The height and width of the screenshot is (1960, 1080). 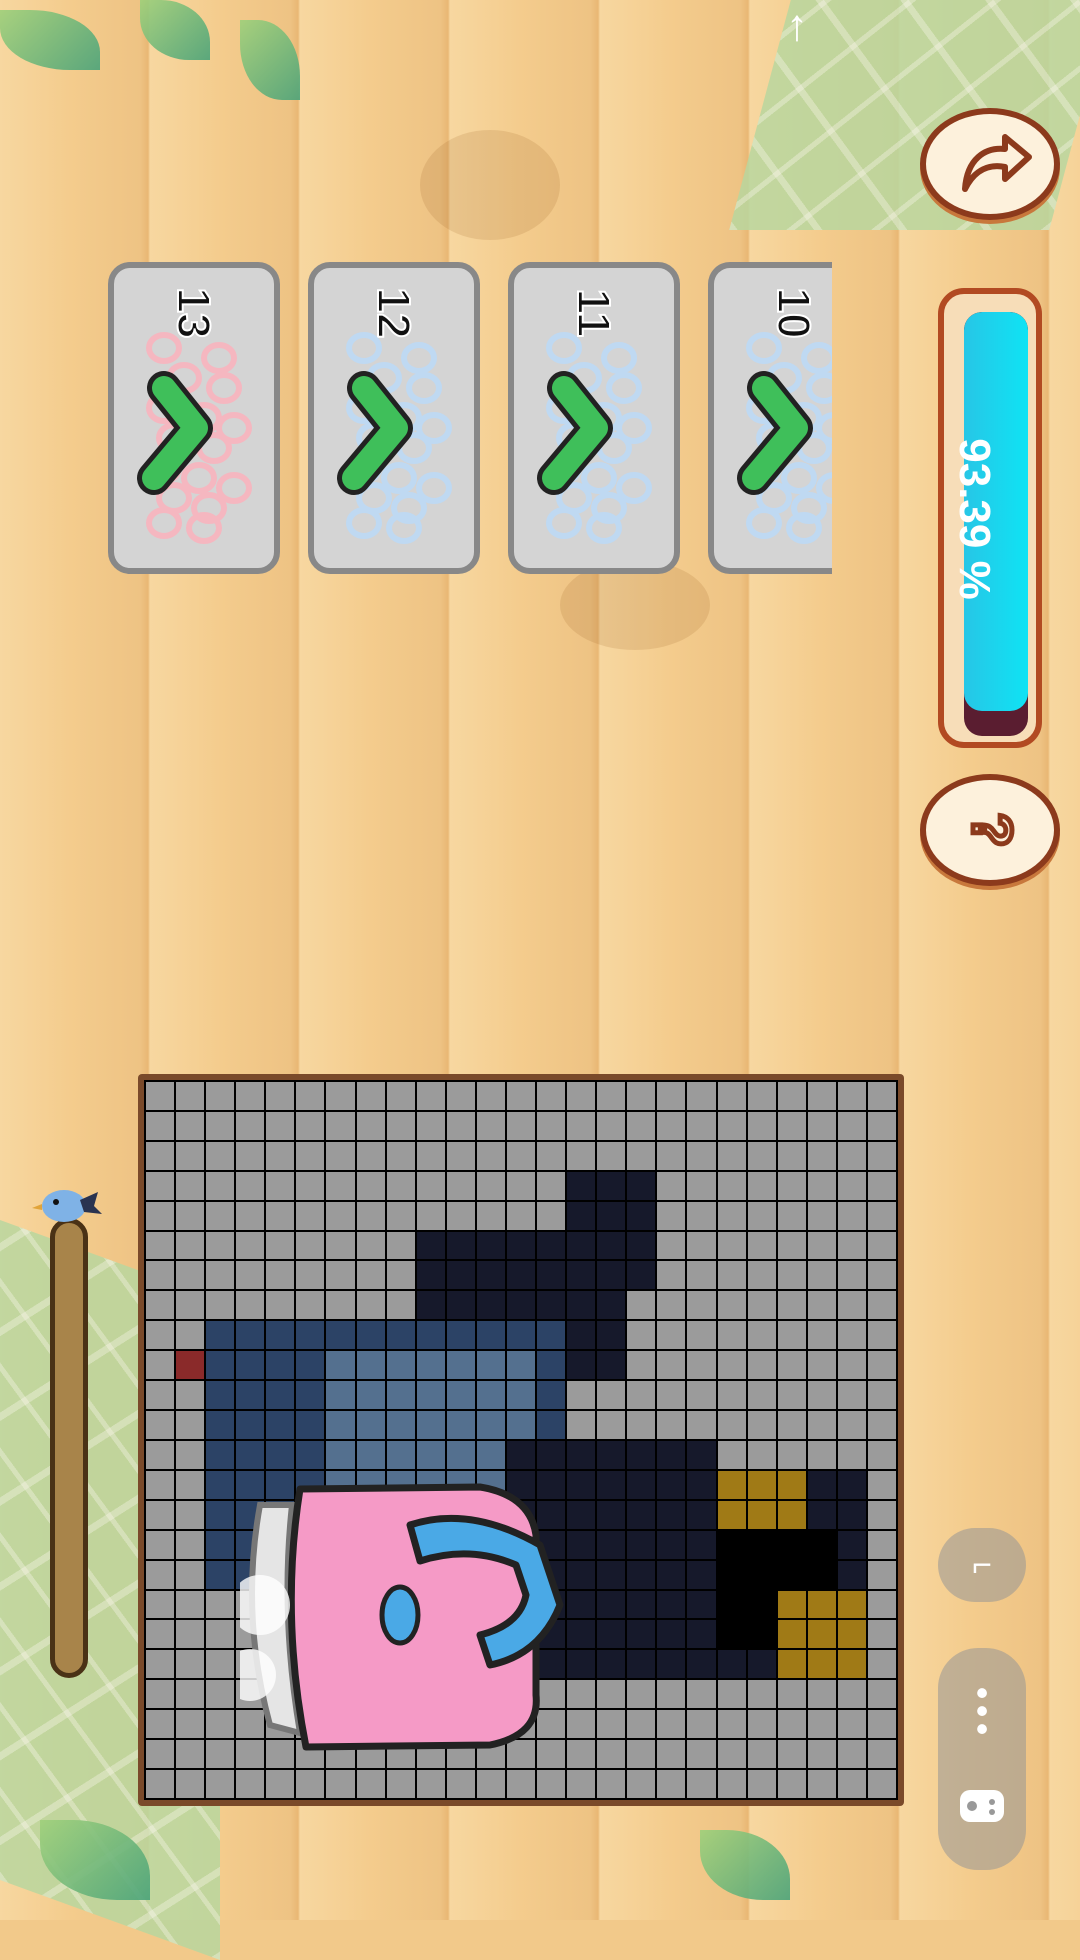 I want to click on gamepad-icon, so click(x=982, y=1806).